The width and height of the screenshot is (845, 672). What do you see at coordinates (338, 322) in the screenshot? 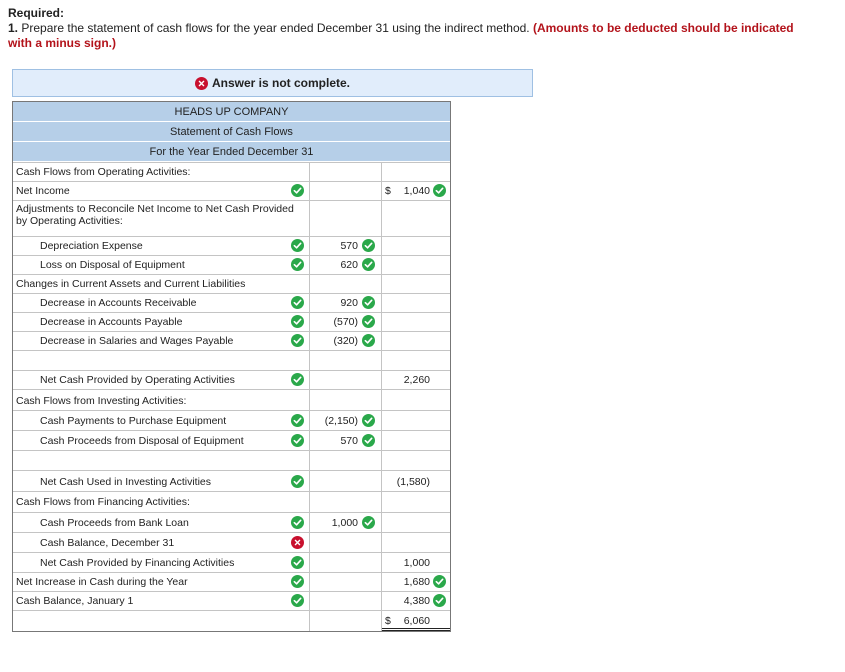
I see `amount: (570)` at bounding box center [338, 322].